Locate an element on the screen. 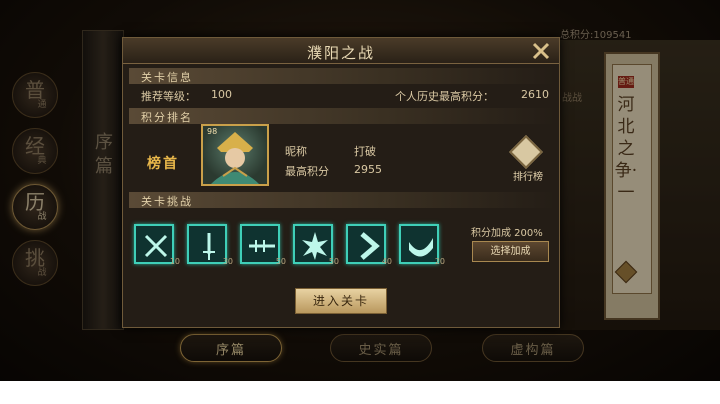  rank-first-label: 榜首 is located at coordinates (163, 164).